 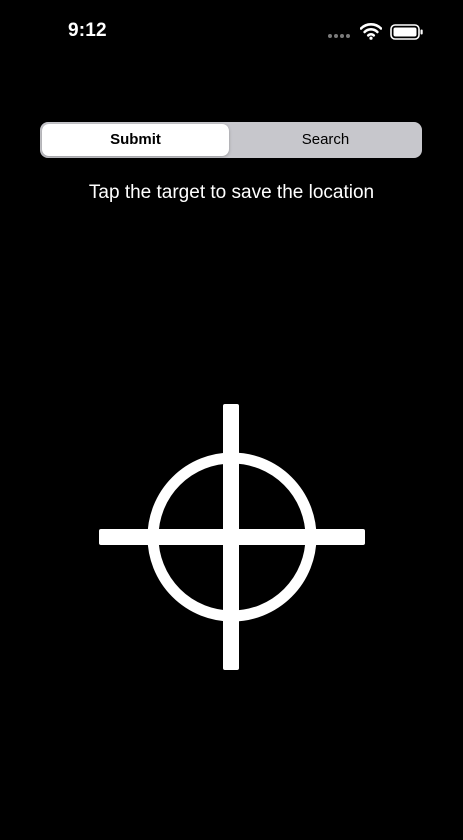 I want to click on cellular-signal-icon, so click(x=340, y=37).